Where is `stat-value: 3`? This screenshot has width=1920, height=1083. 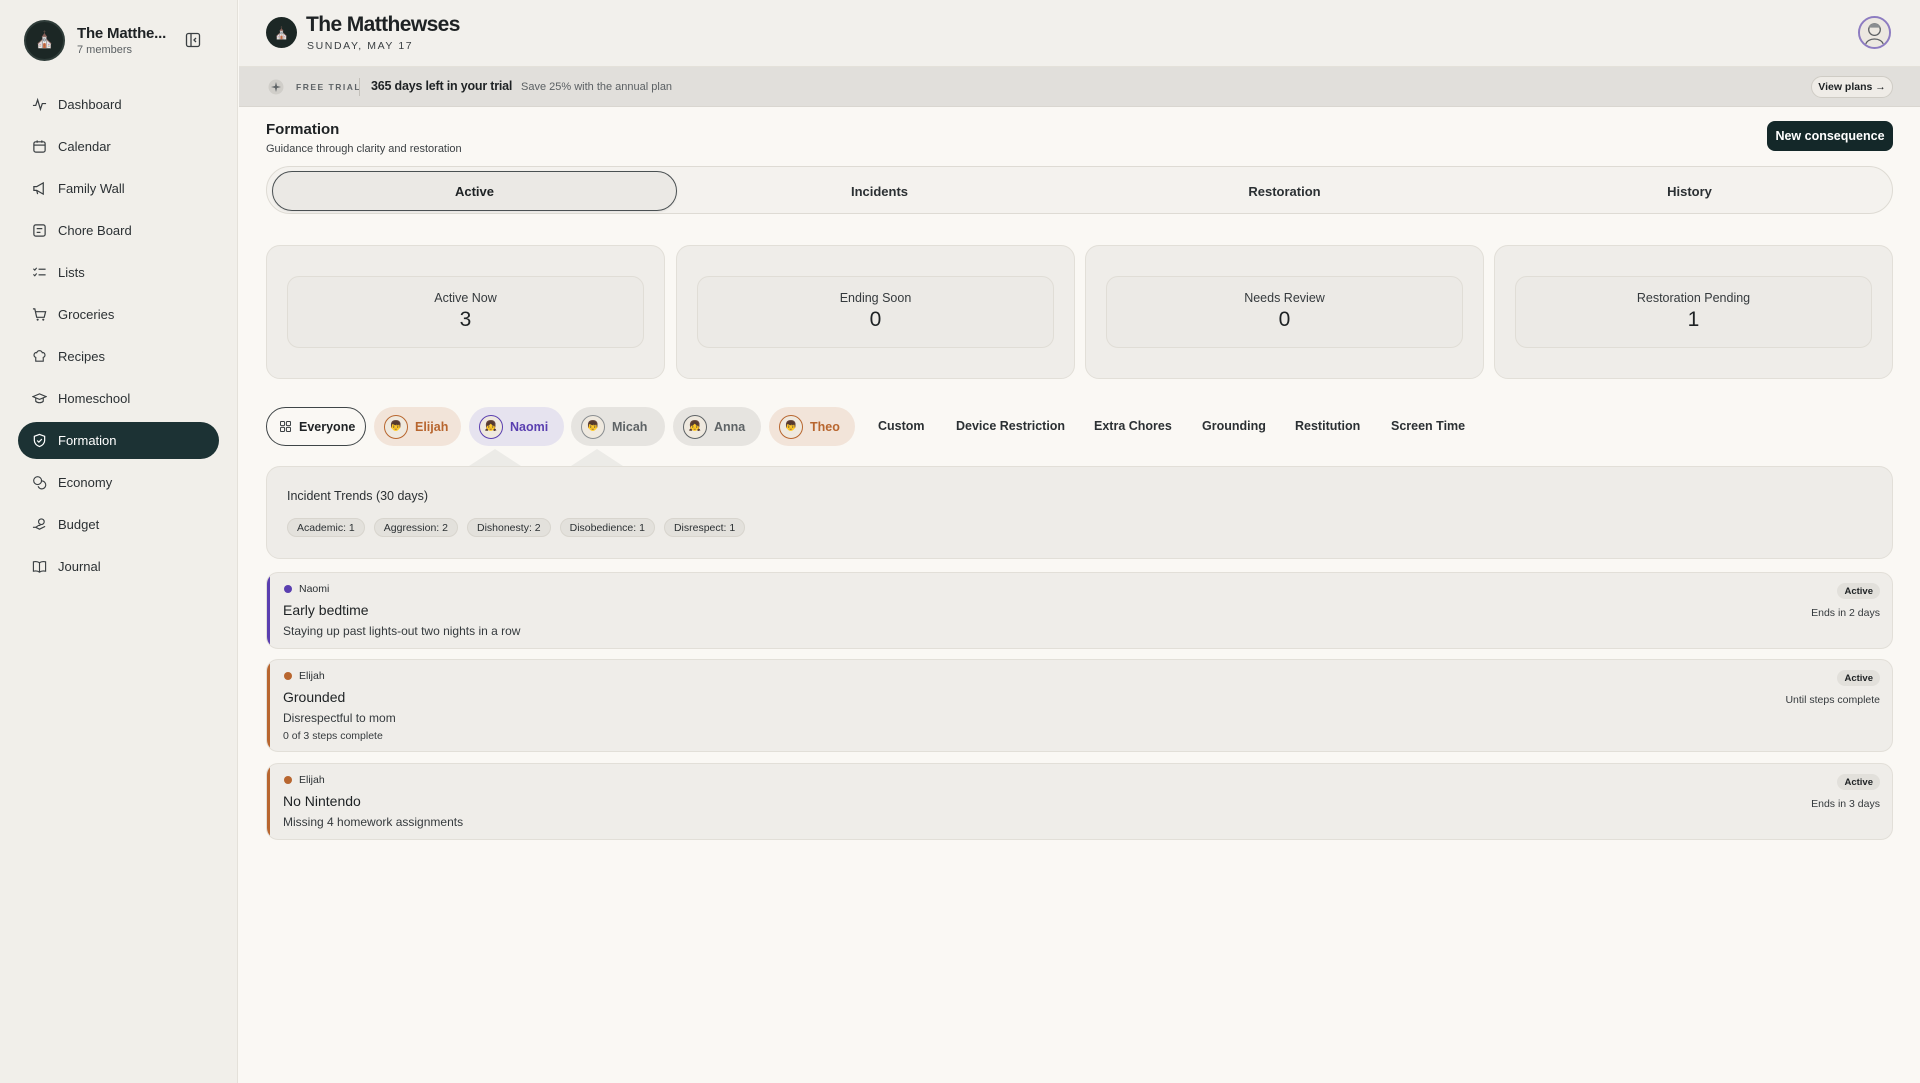
stat-value: 3 is located at coordinates (465, 319).